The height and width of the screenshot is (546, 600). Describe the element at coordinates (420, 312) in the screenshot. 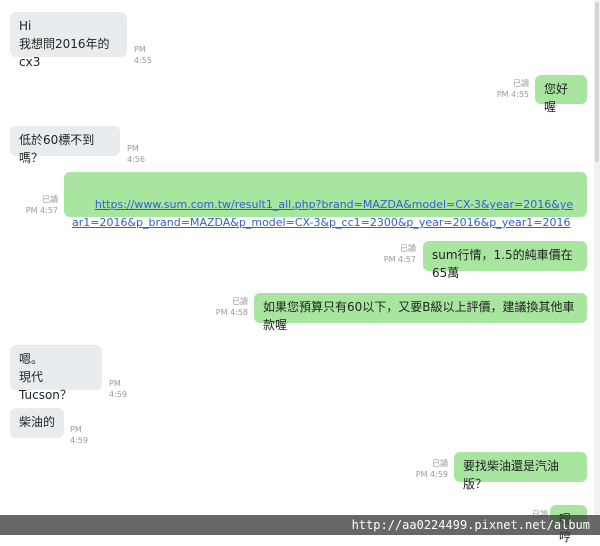

I see `message-bubble: 如果您預算只有60以下，又要B級以上評價，建議換其他車款喔` at that location.